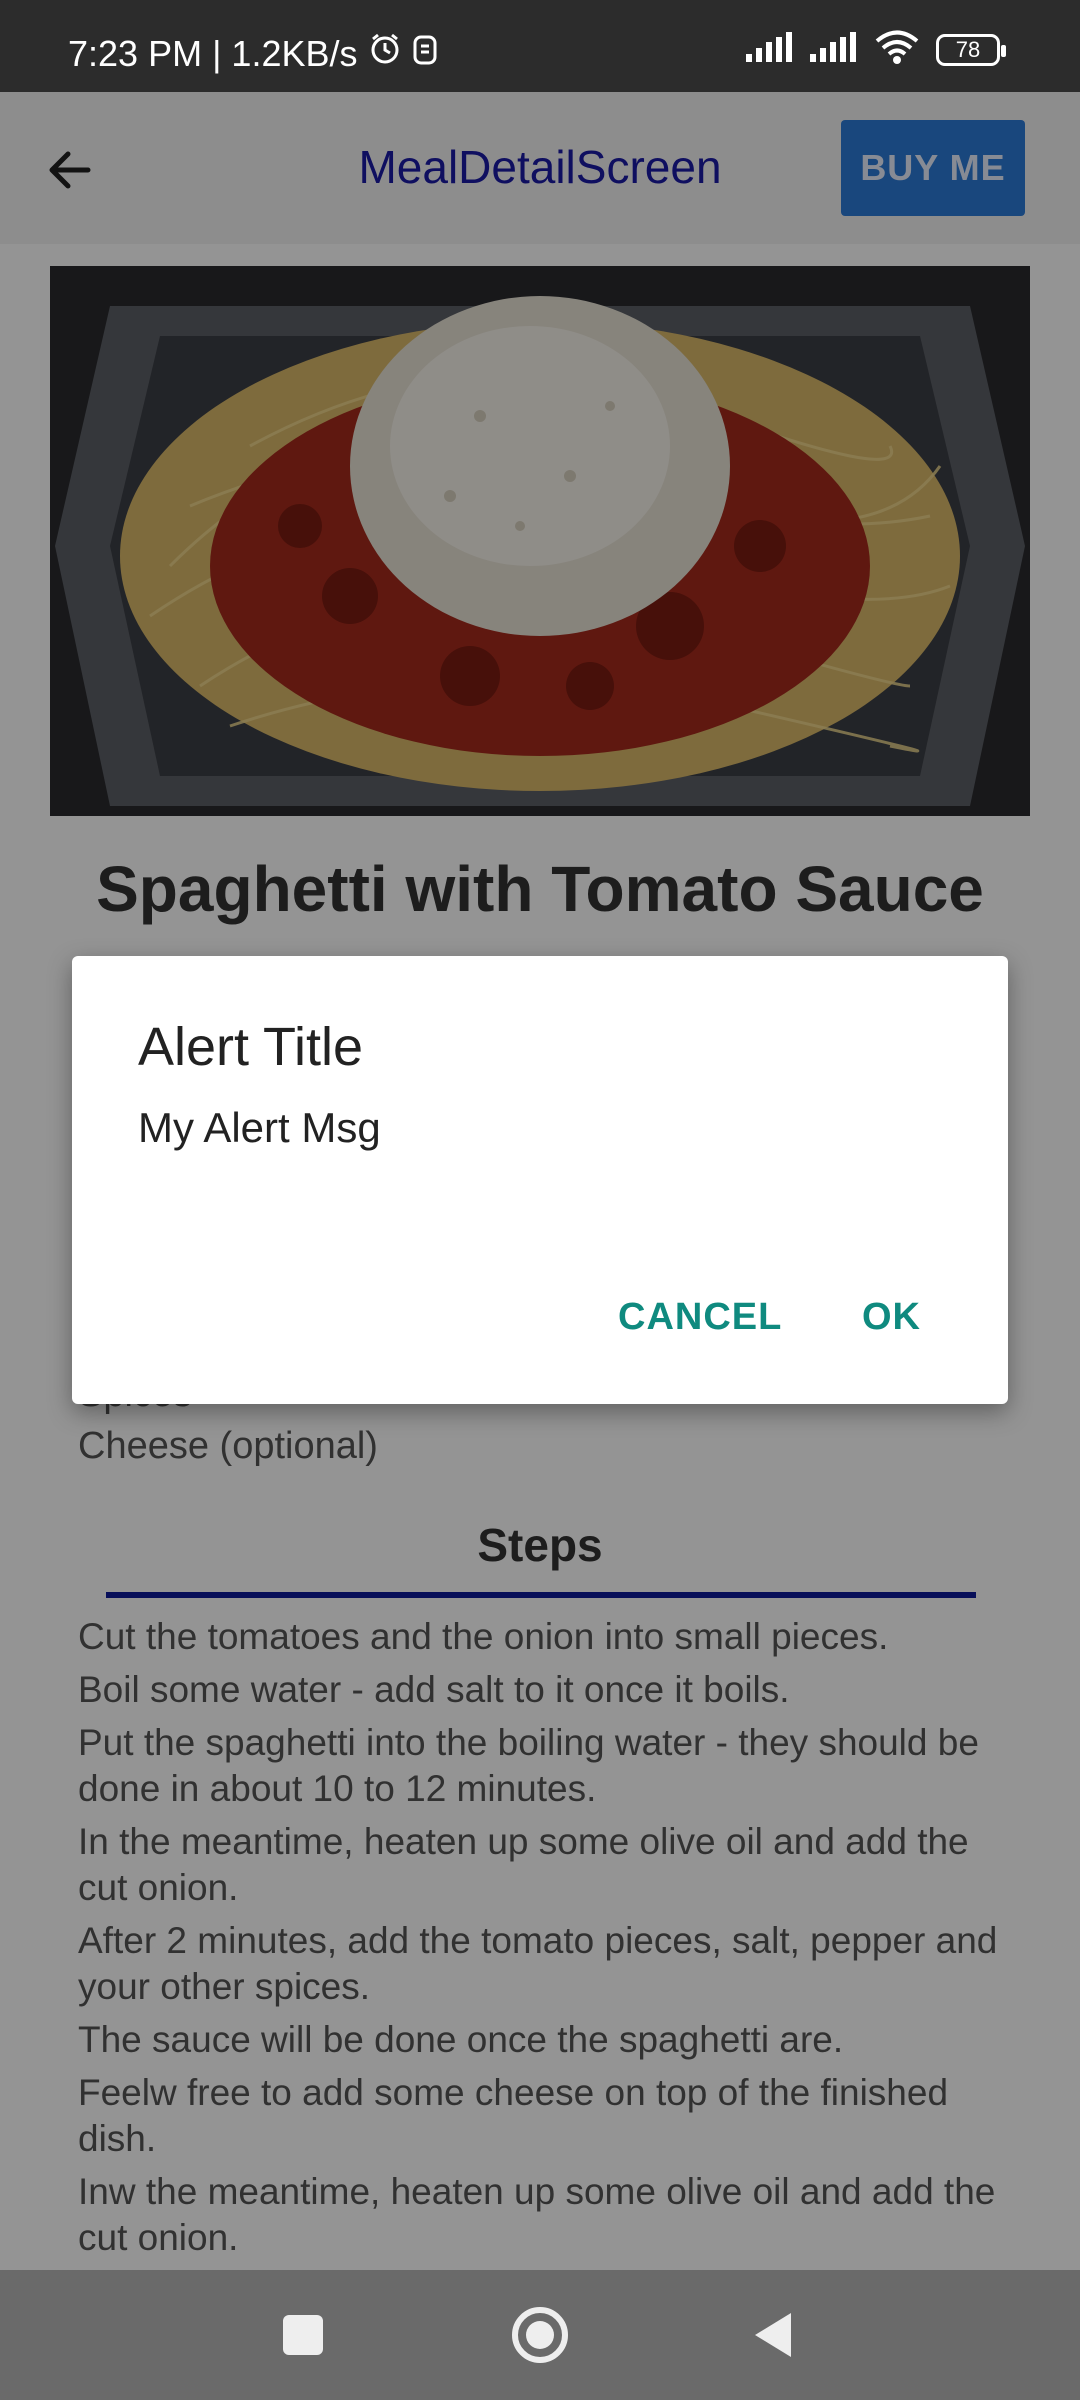  Describe the element at coordinates (968, 49) in the screenshot. I see `battery-level: 78` at that location.